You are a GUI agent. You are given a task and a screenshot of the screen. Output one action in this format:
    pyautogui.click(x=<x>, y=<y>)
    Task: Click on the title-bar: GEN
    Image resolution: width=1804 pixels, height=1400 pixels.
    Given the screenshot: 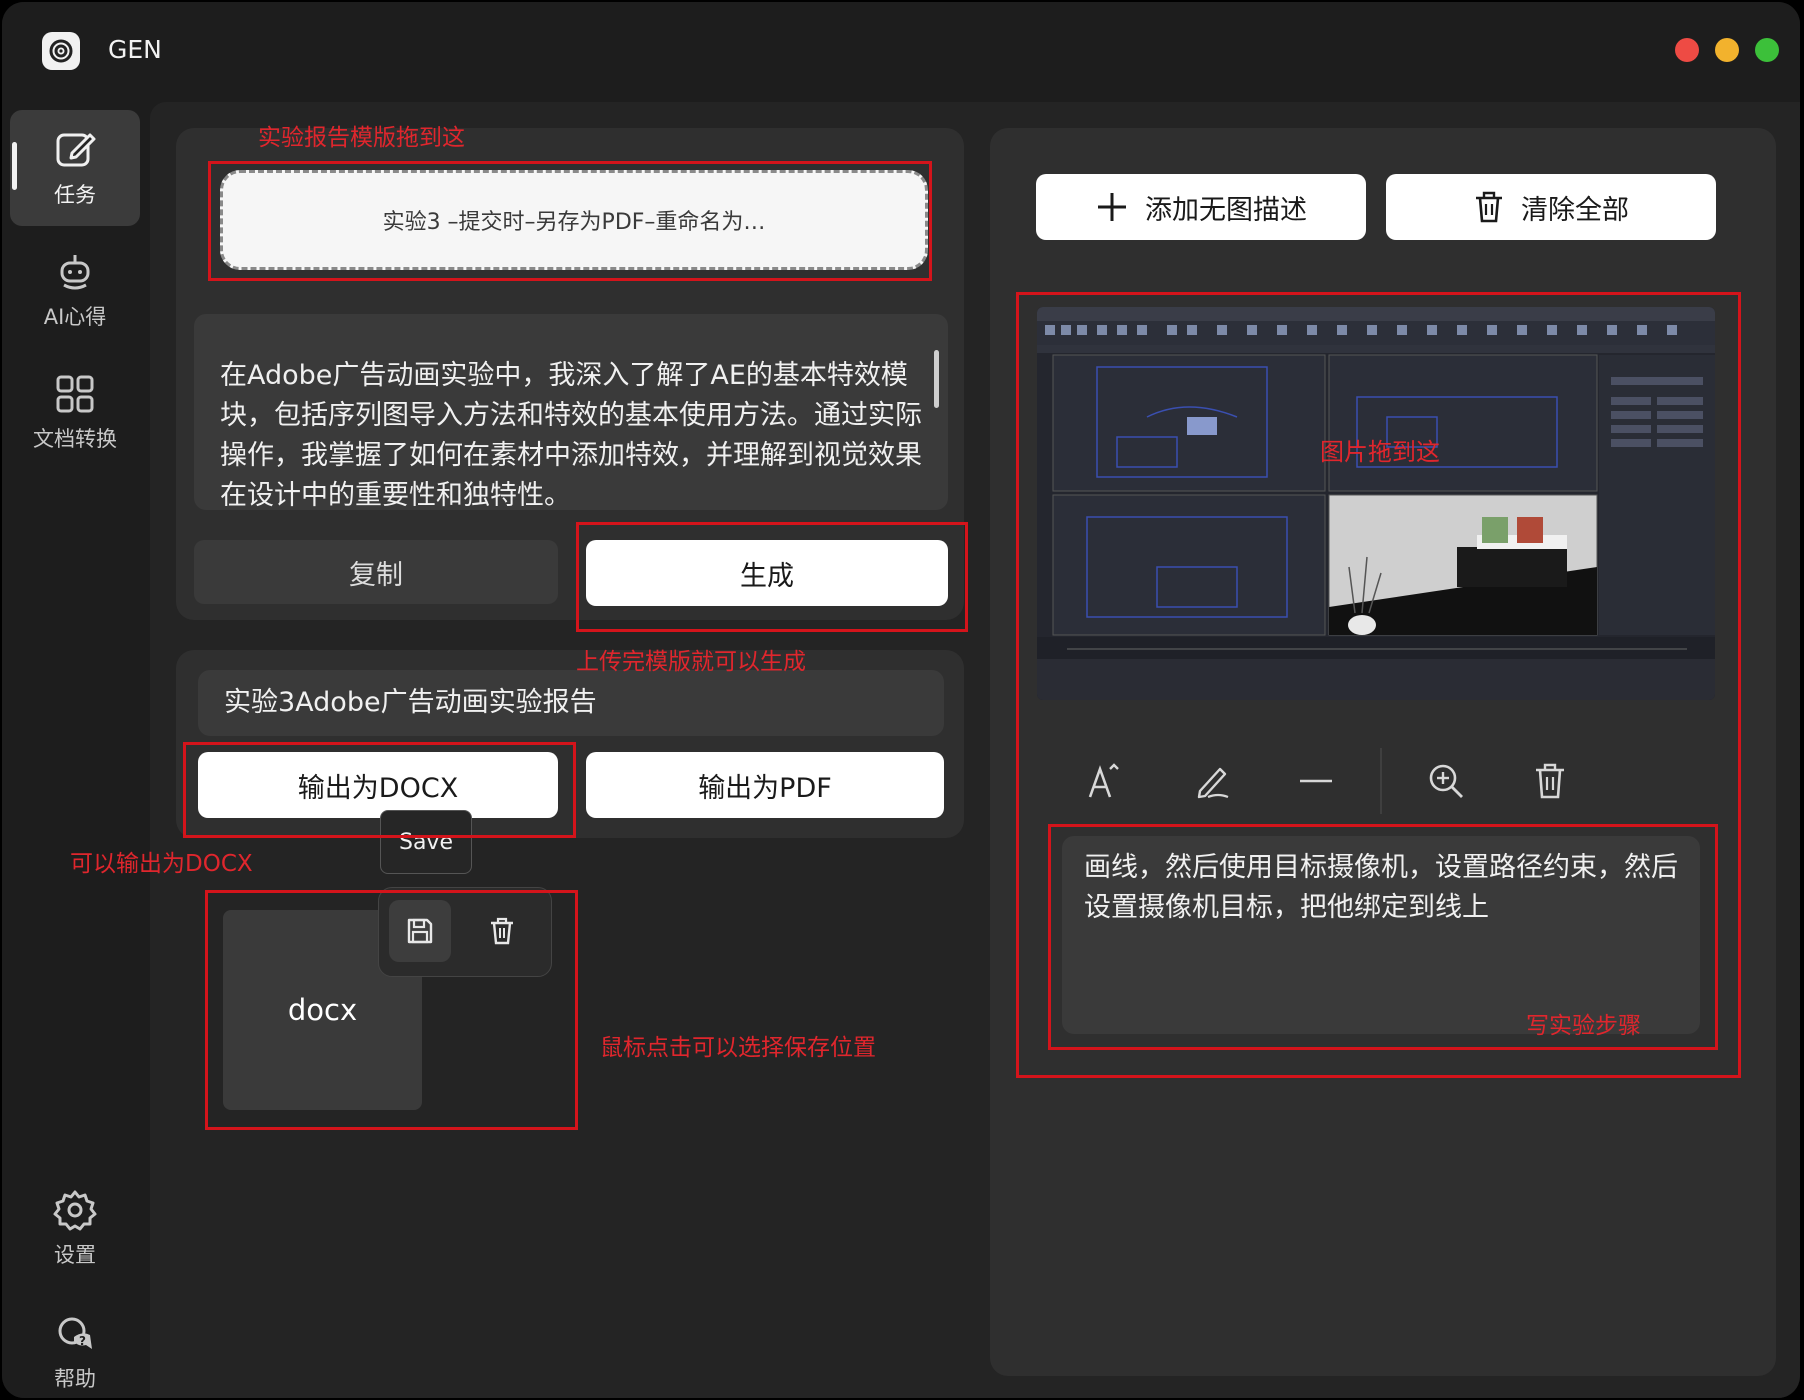 What is the action you would take?
    pyautogui.click(x=901, y=52)
    